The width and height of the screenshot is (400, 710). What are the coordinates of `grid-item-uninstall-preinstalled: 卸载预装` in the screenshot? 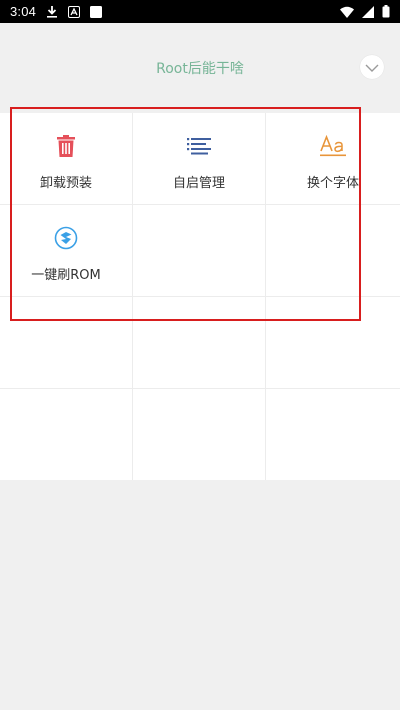 It's located at (66, 159).